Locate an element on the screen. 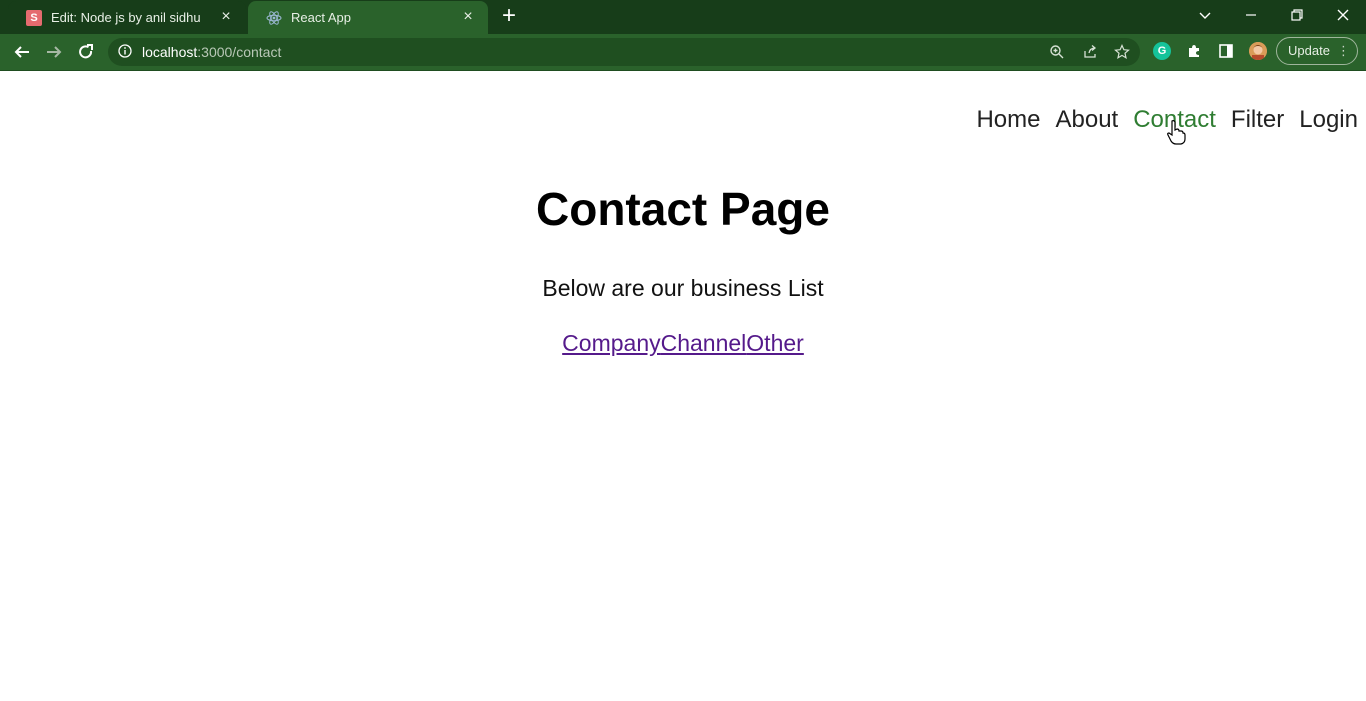 The image size is (1366, 701). close-window-icon is located at coordinates (1343, 15).